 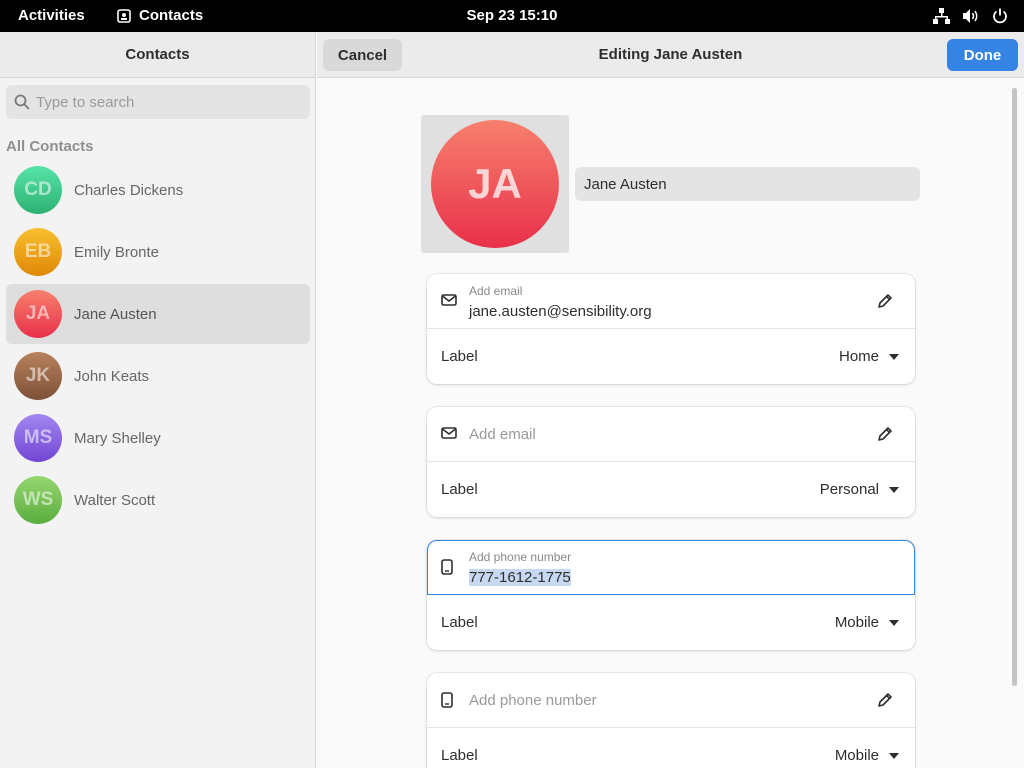 I want to click on done-button: Done, so click(x=982, y=55).